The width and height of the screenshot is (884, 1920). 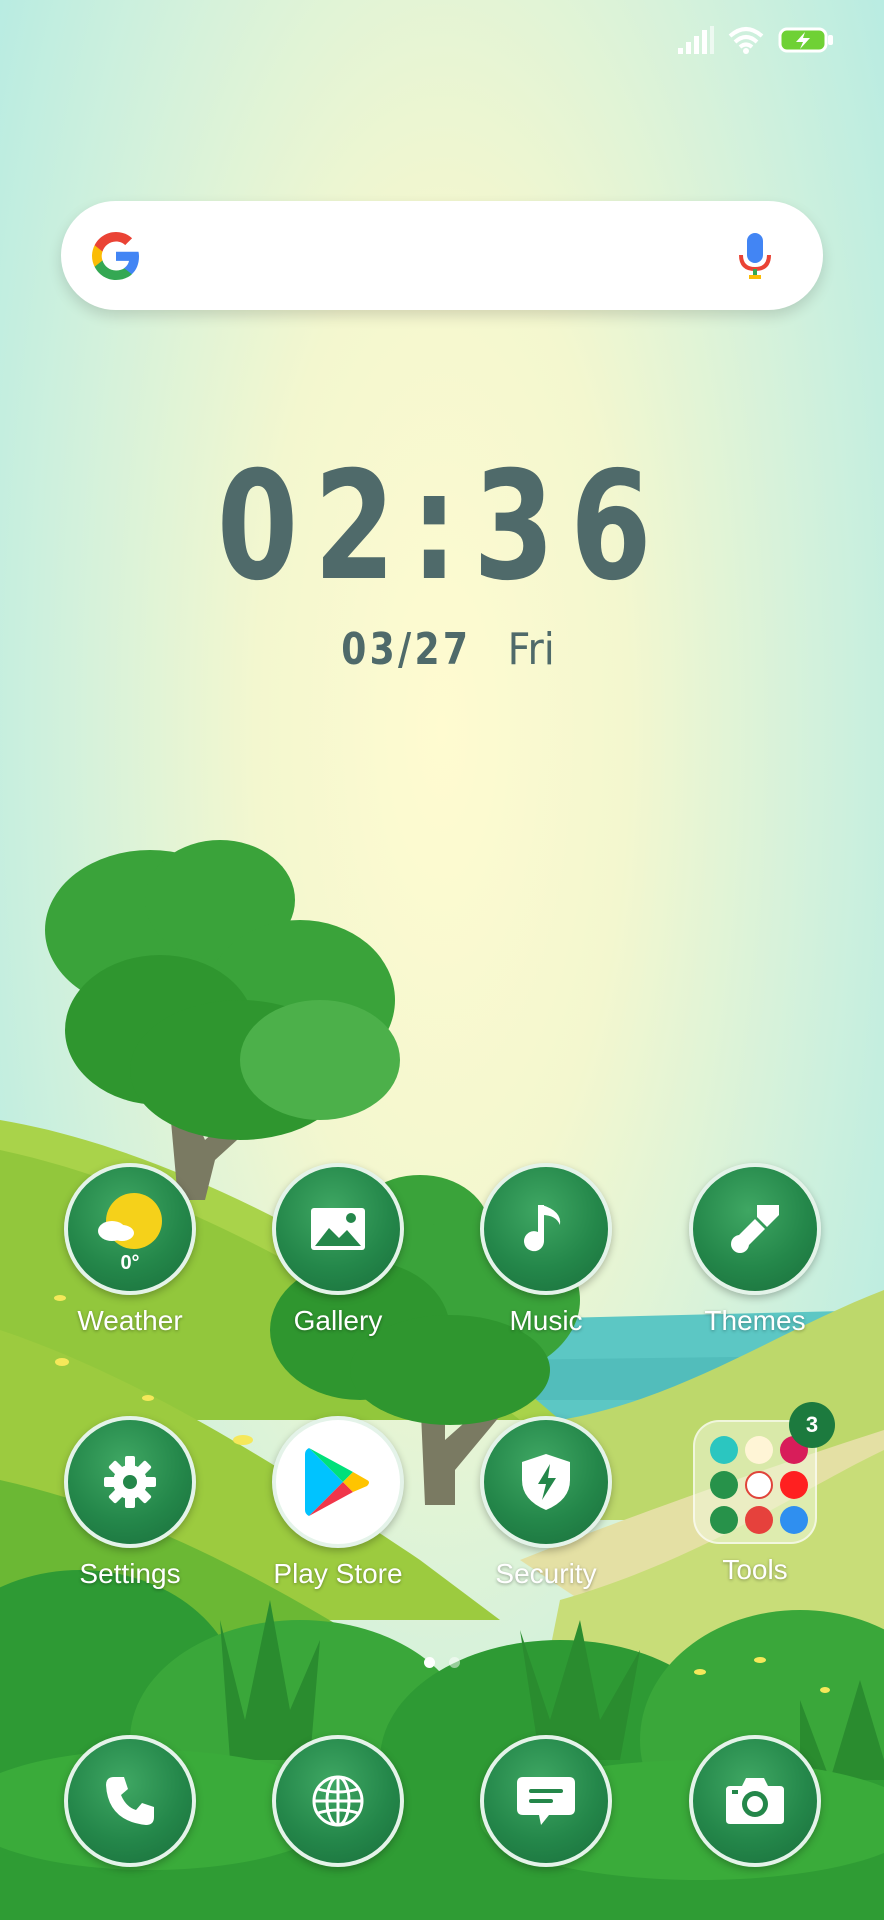 I want to click on app-label: Gallery, so click(x=338, y=1320).